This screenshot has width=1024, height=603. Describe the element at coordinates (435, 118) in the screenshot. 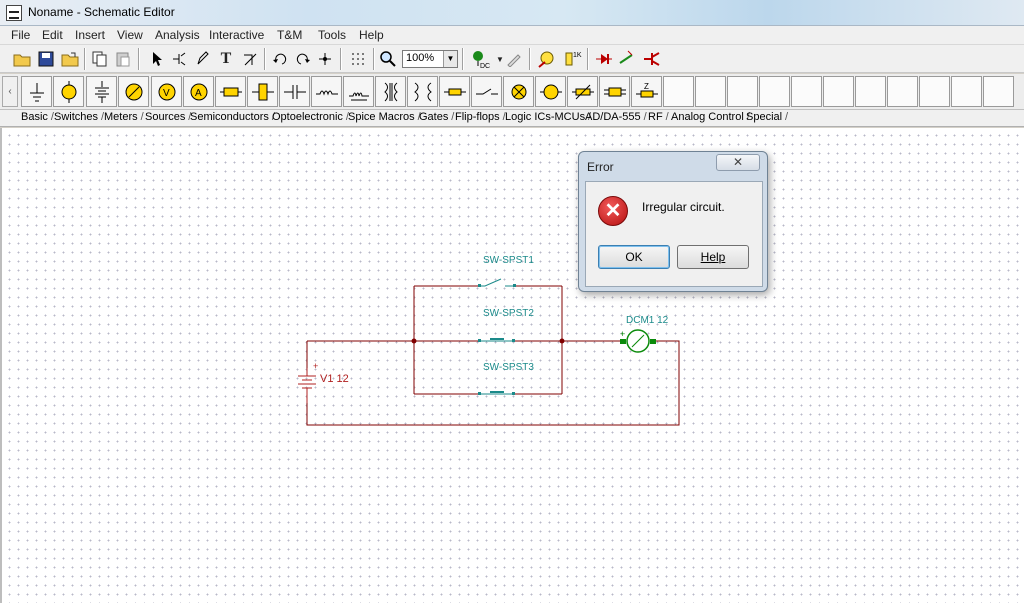

I see `tab-gates: Gates` at that location.